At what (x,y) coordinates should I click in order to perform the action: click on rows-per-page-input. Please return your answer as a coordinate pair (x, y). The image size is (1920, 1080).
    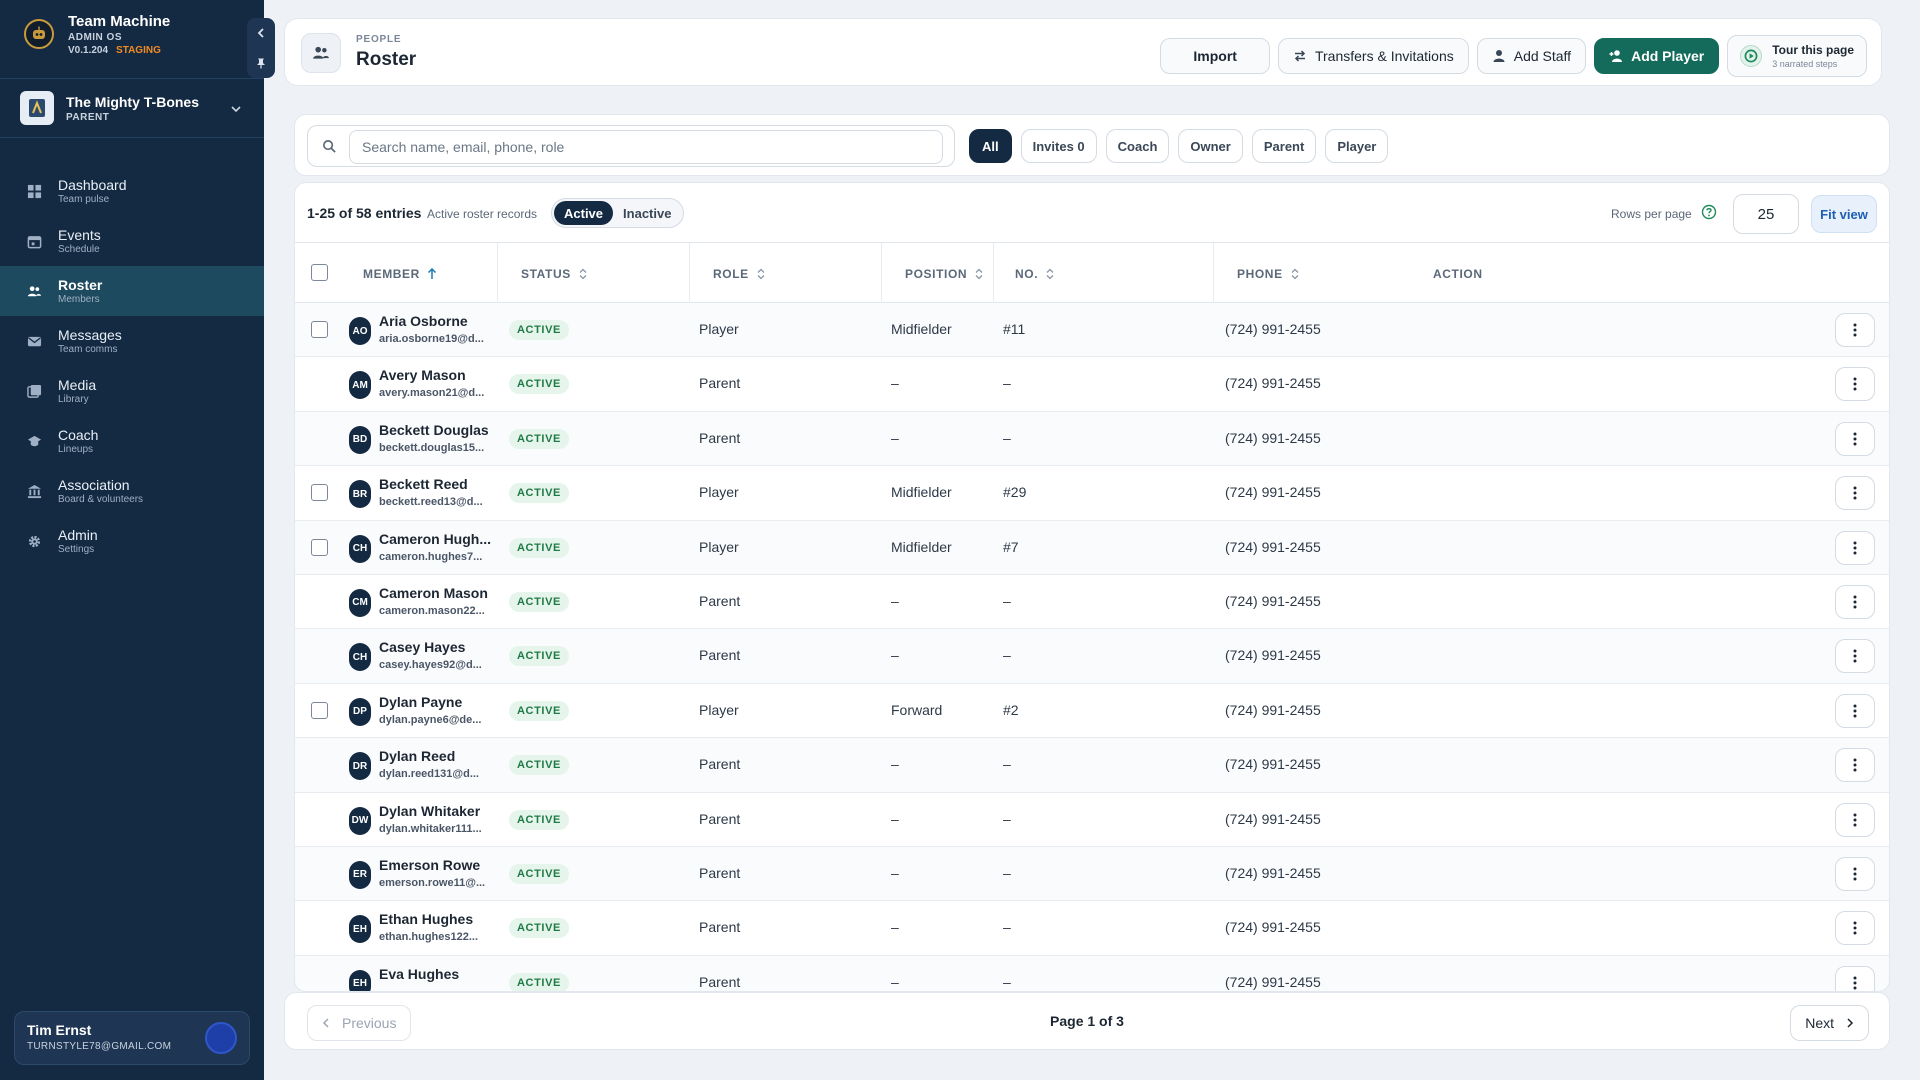
    Looking at the image, I should click on (1766, 214).